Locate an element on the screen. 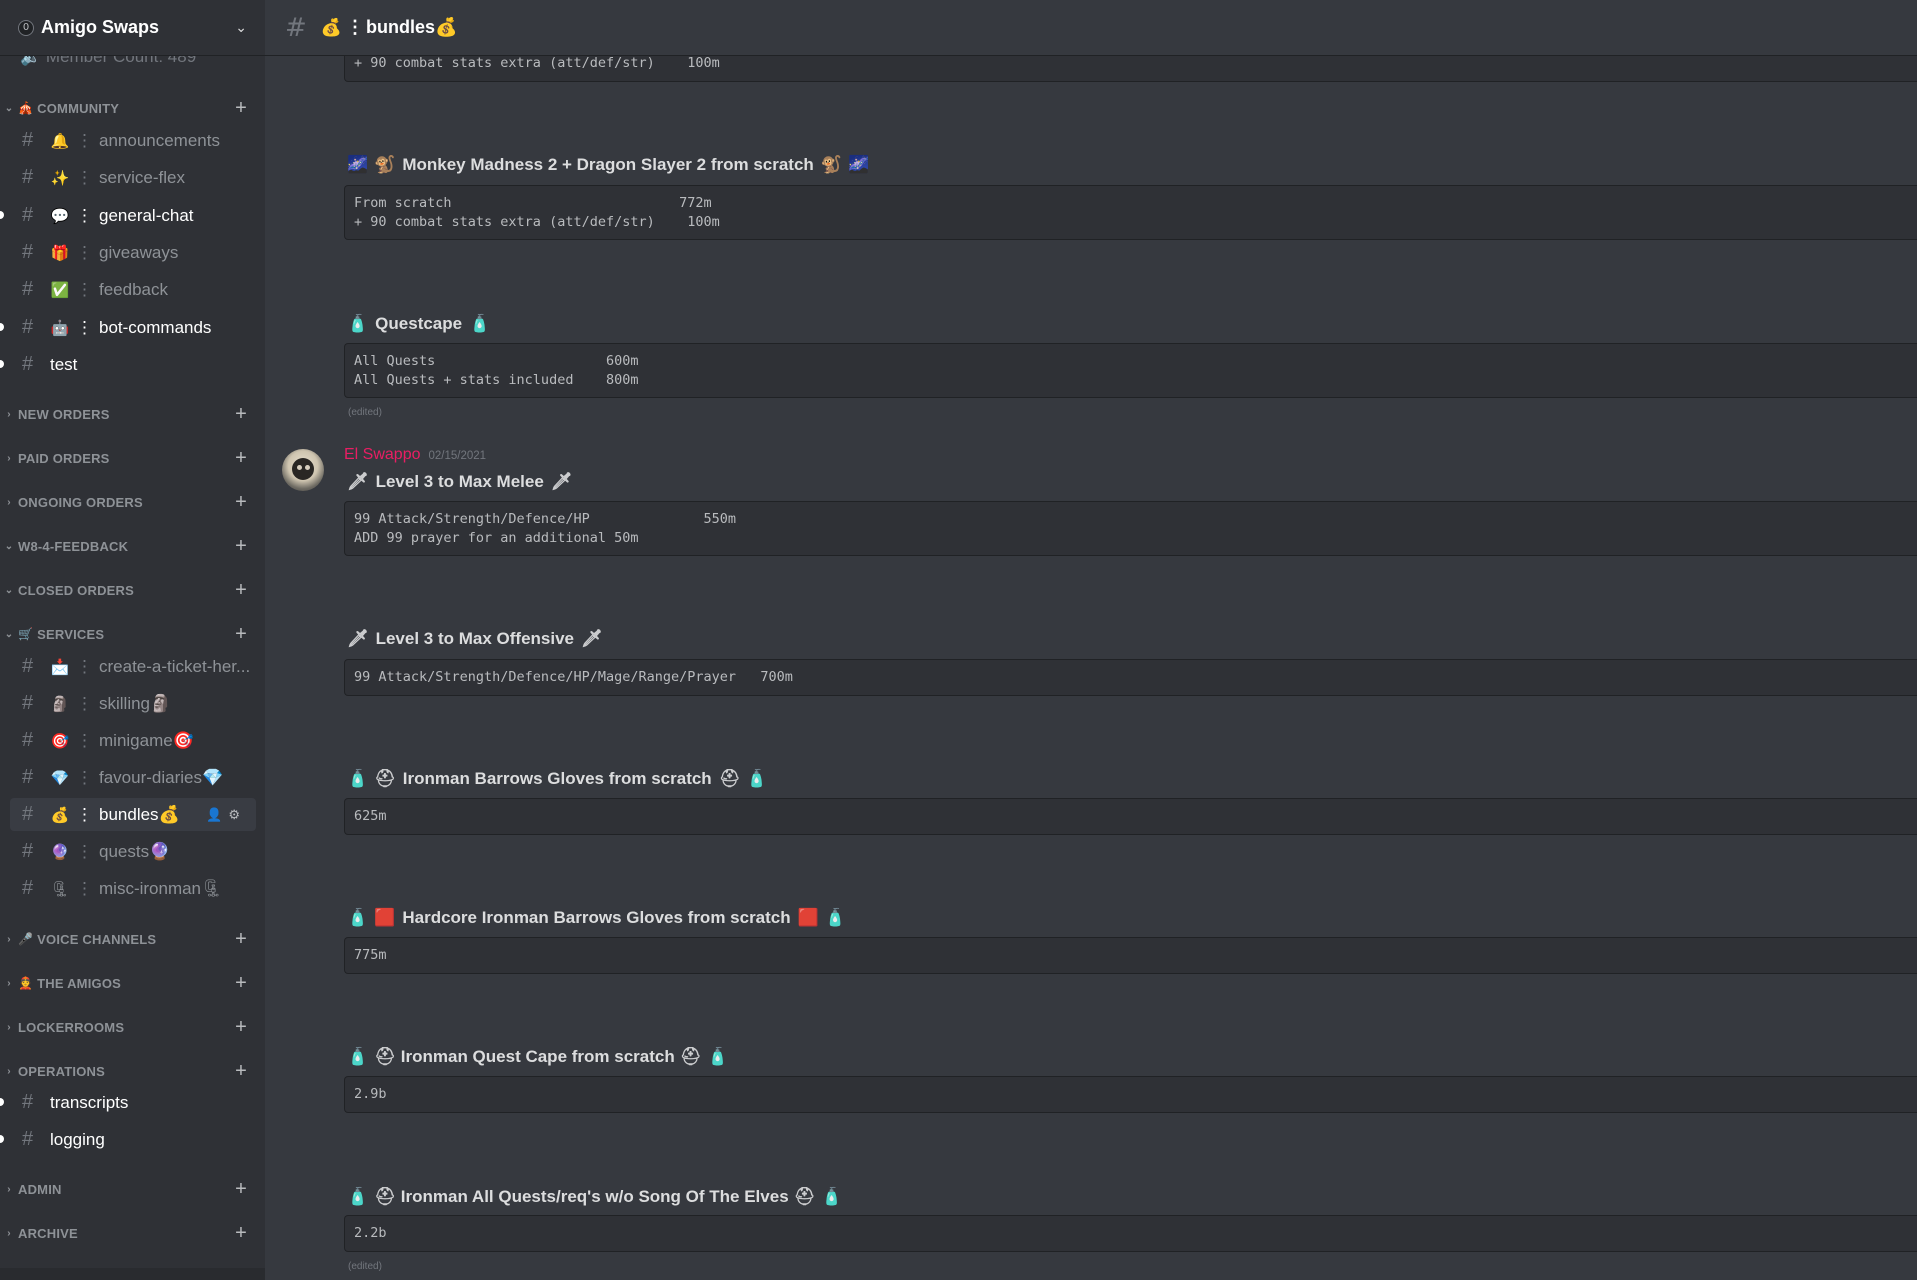  category-the-amigos: › 👲 THE AMIGOS + is located at coordinates (132, 983).